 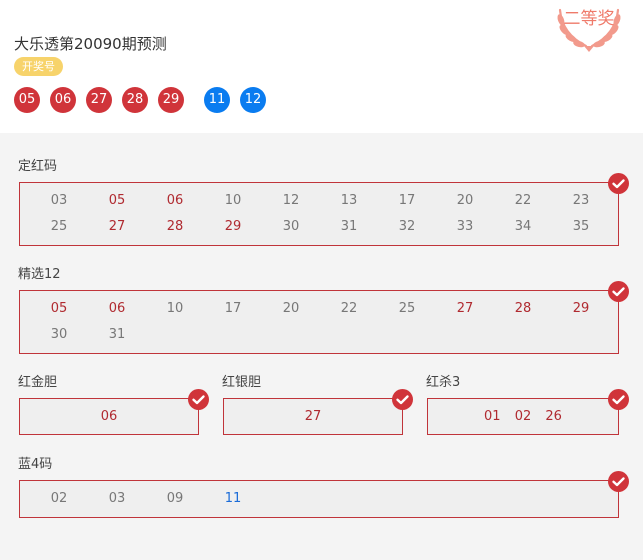 What do you see at coordinates (99, 100) in the screenshot?
I see `red-ball: 27` at bounding box center [99, 100].